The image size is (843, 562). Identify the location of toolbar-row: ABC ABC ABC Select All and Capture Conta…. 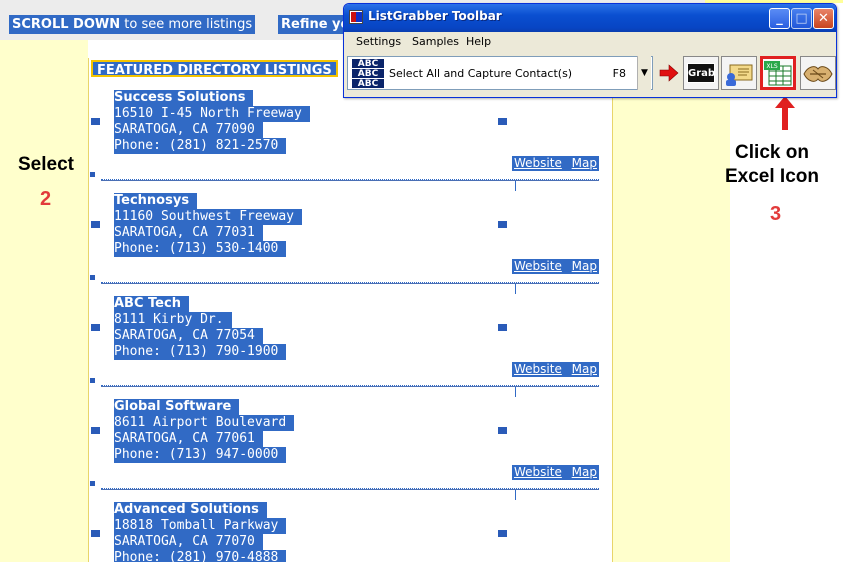
(590, 75).